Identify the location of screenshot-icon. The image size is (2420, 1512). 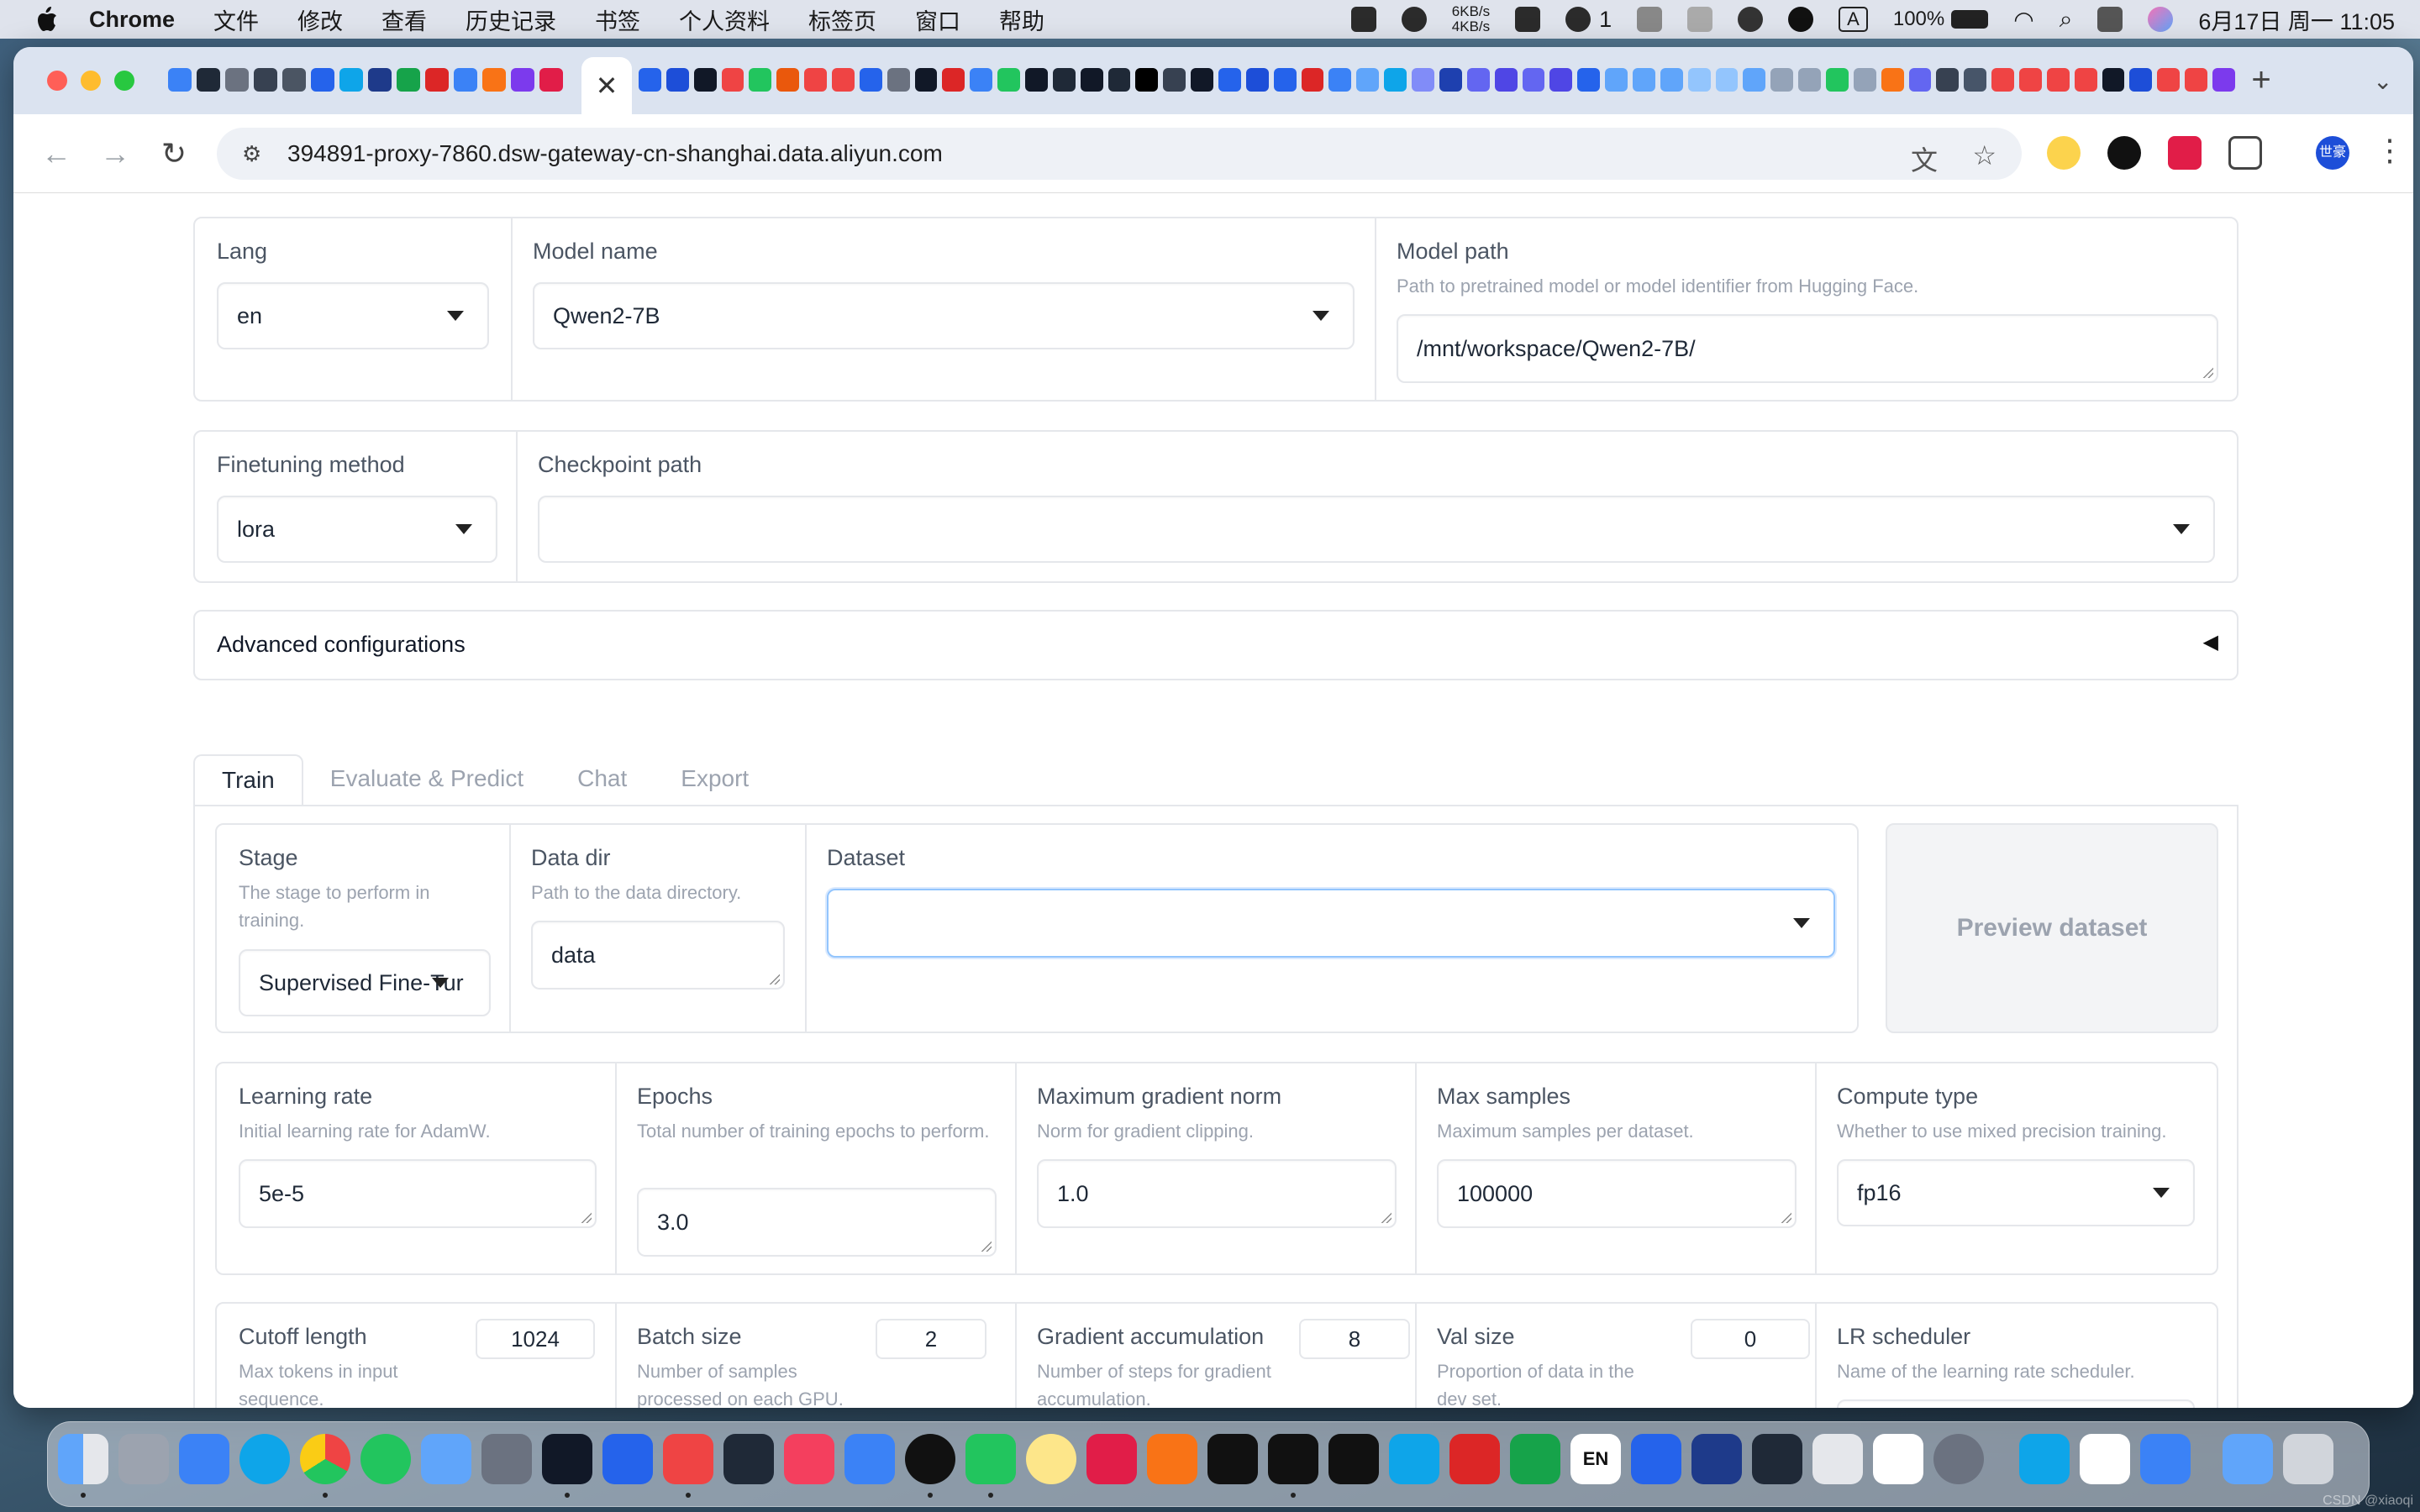
(507, 1459).